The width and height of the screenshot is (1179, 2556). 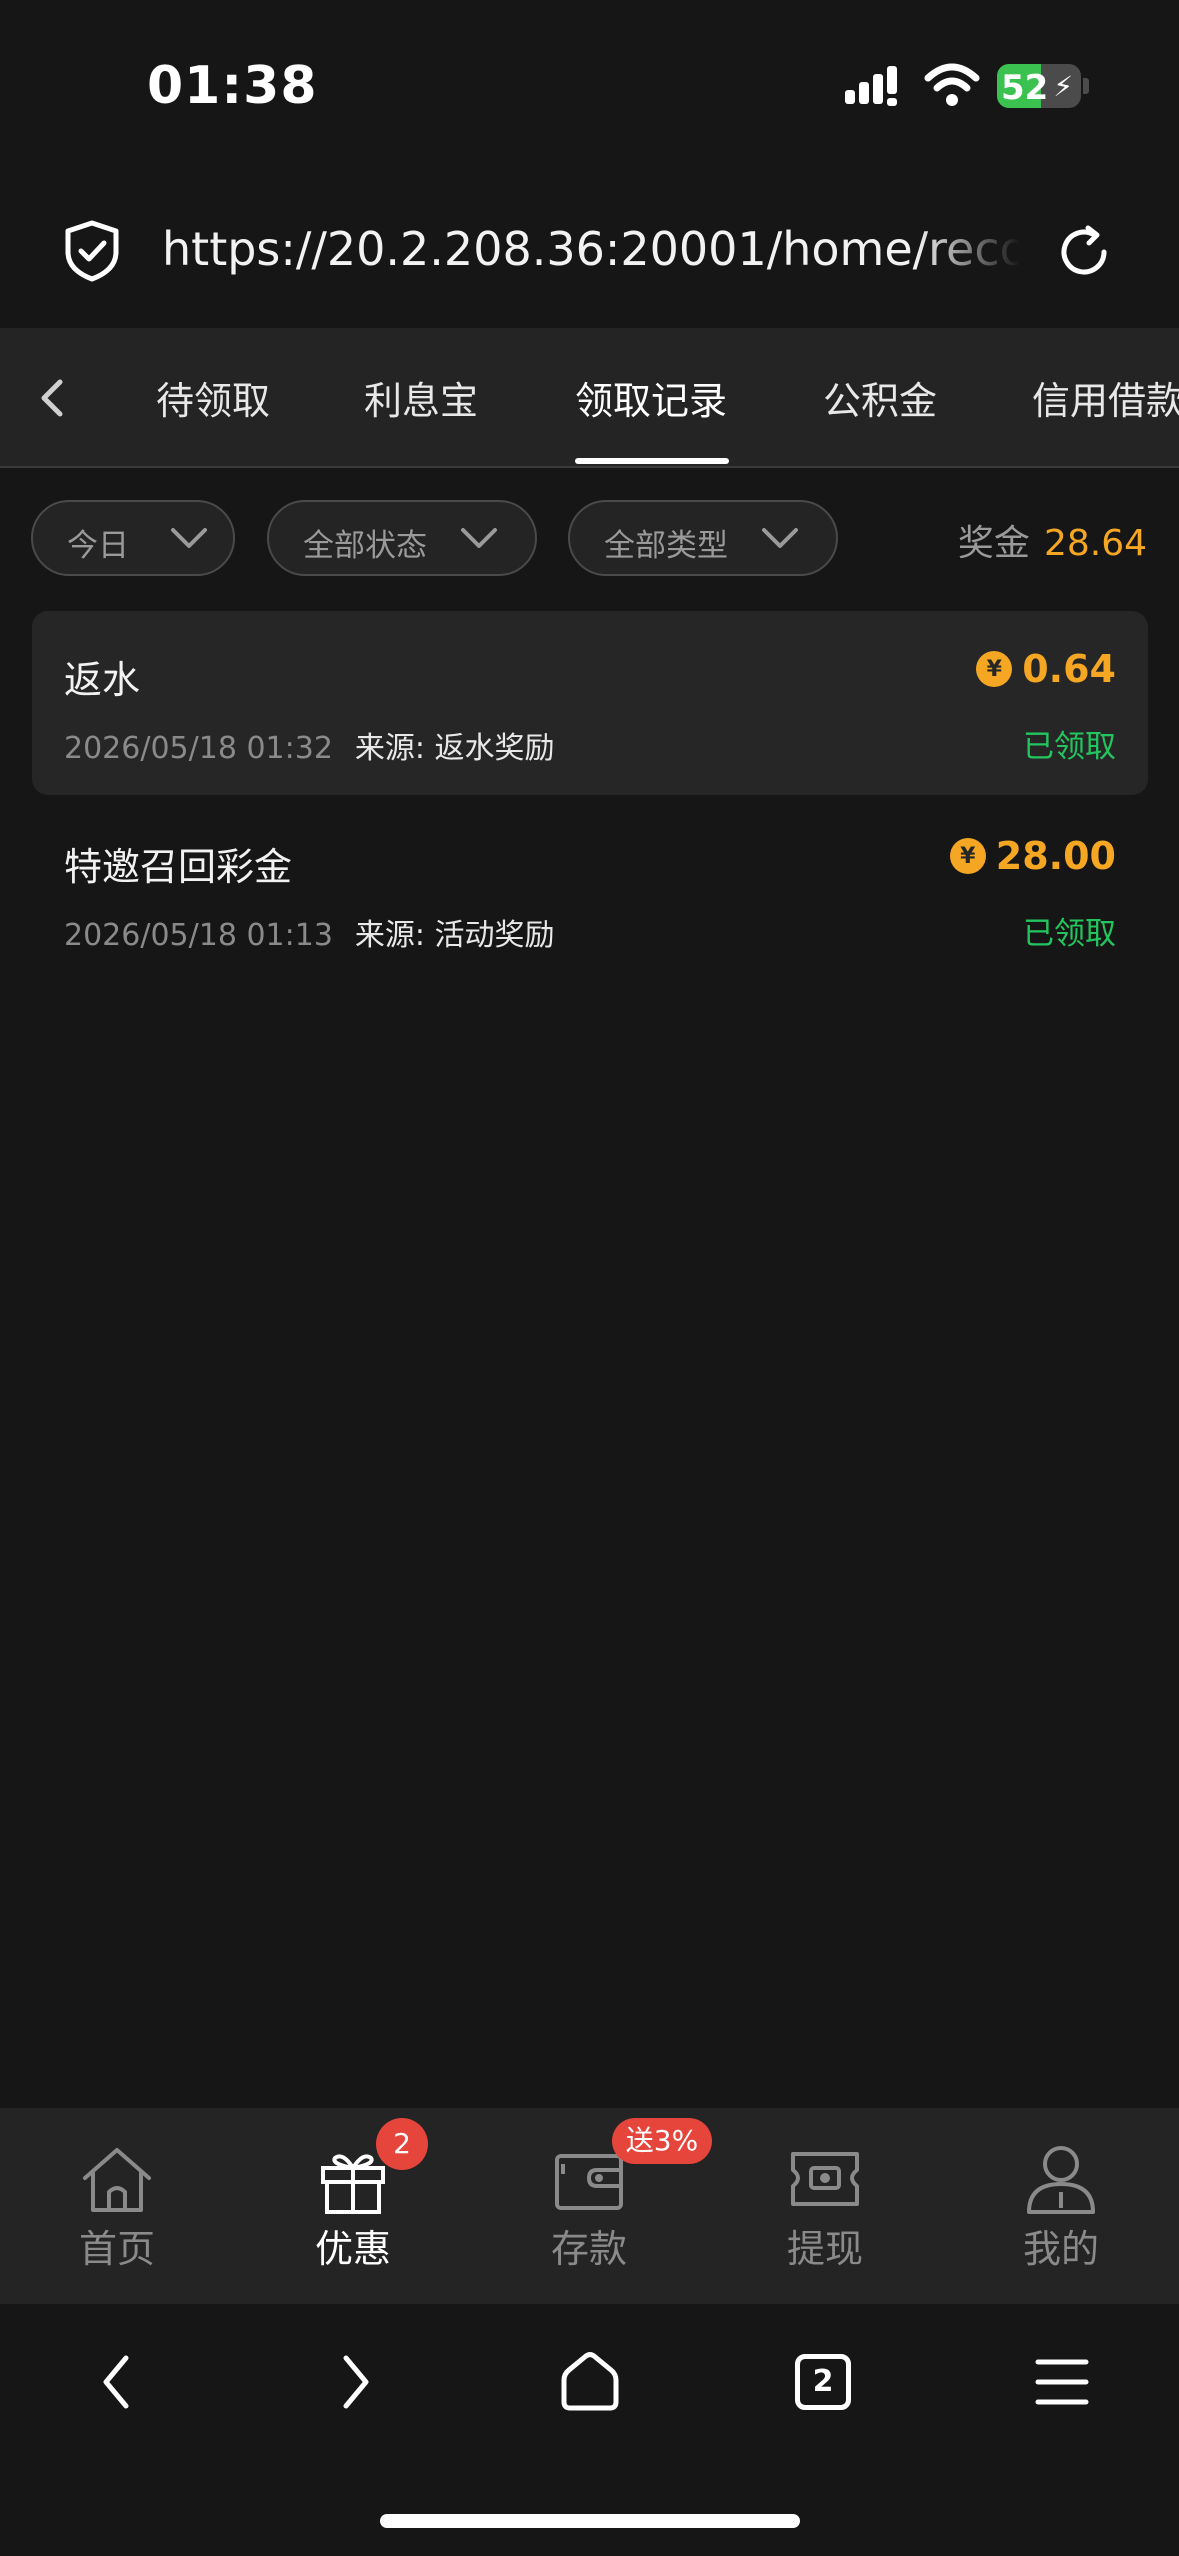 I want to click on nav-deposit-label: 存款, so click(x=588, y=2249).